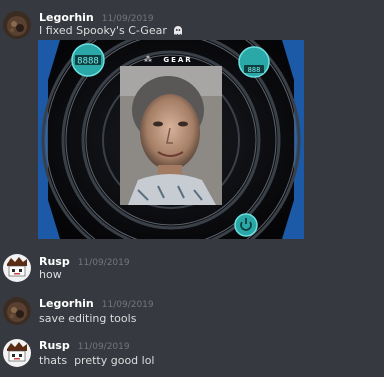 The height and width of the screenshot is (377, 384). I want to click on power-icon, so click(246, 225).